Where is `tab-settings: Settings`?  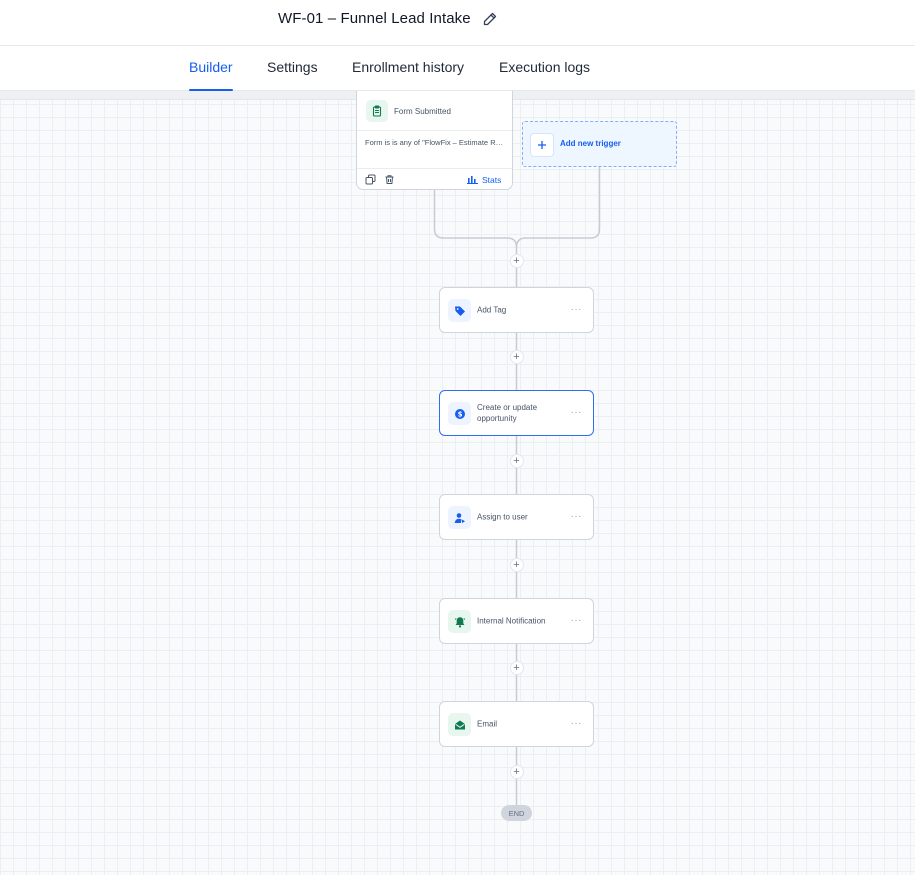
tab-settings: Settings is located at coordinates (292, 75).